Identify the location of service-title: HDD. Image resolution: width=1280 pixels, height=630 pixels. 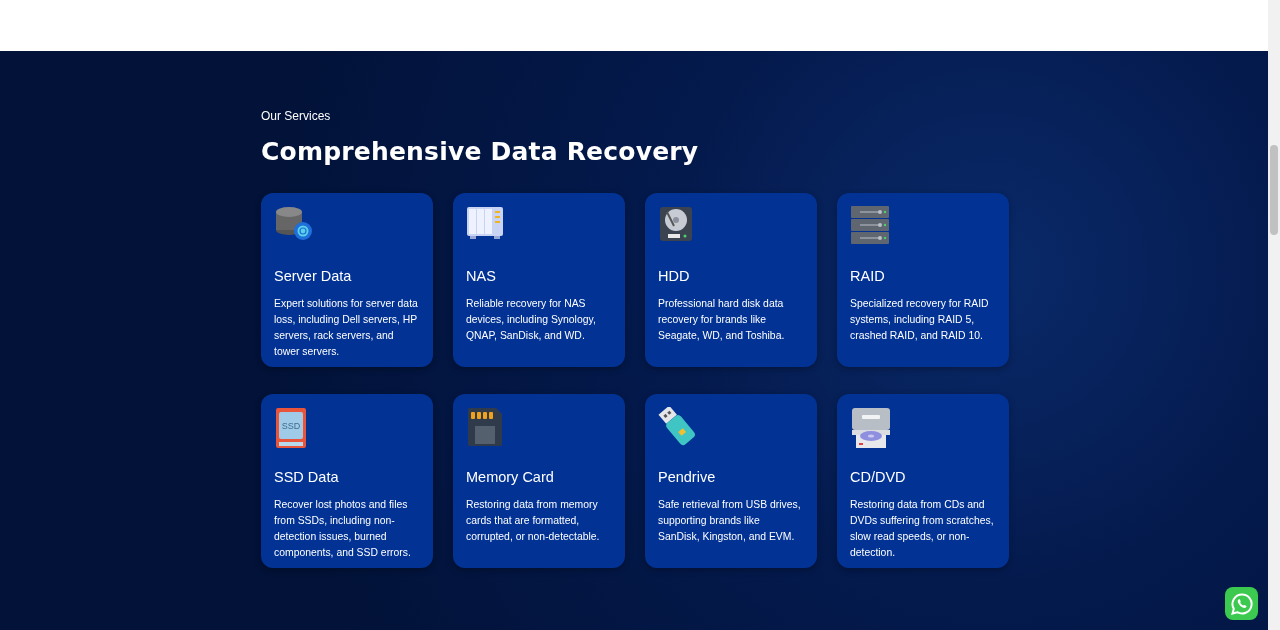
(674, 276).